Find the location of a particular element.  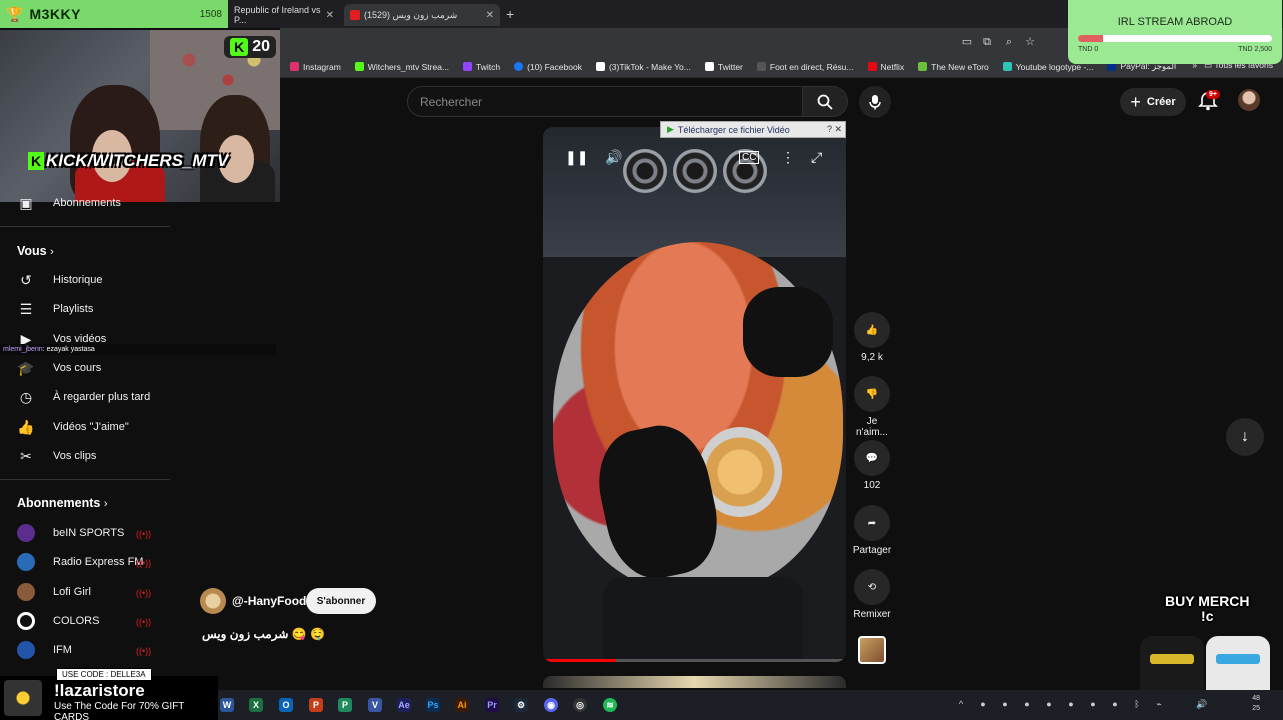

publisher-icon: P is located at coordinates (345, 705).